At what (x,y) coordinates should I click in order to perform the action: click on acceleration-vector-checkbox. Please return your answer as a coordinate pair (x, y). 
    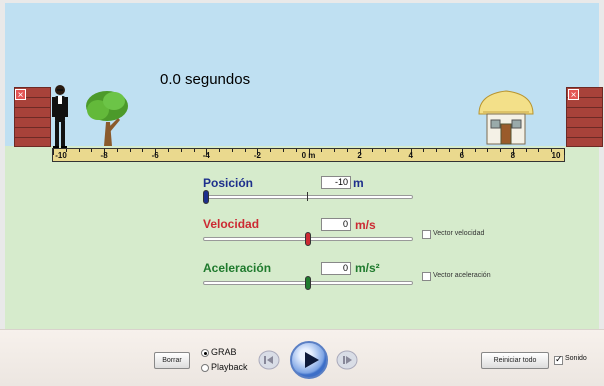
    Looking at the image, I should click on (426, 276).